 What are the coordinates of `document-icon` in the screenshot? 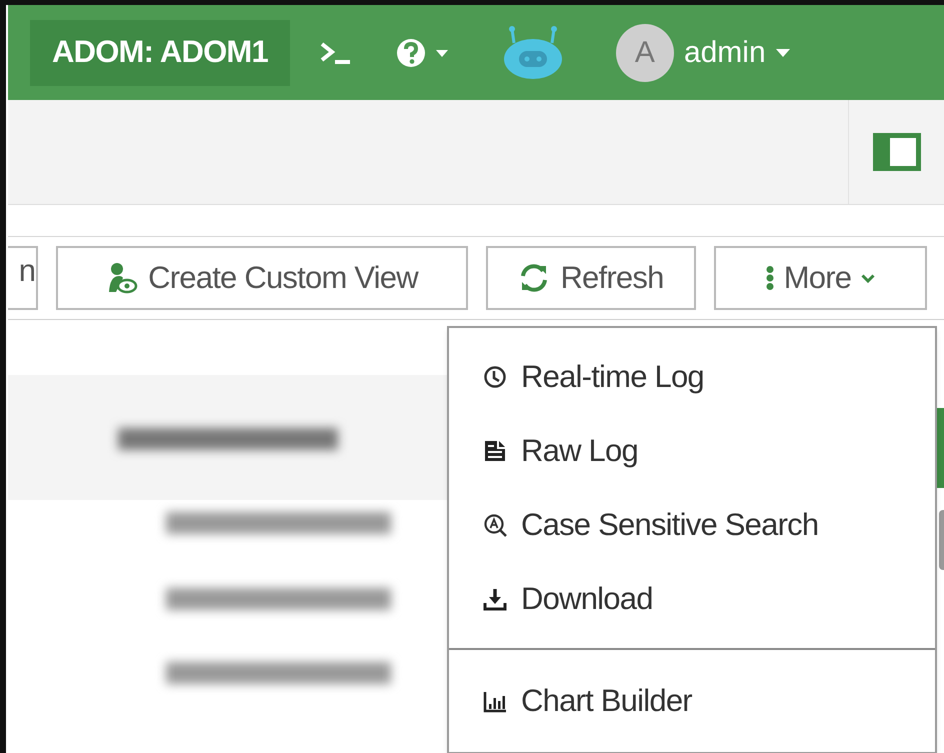 It's located at (495, 451).